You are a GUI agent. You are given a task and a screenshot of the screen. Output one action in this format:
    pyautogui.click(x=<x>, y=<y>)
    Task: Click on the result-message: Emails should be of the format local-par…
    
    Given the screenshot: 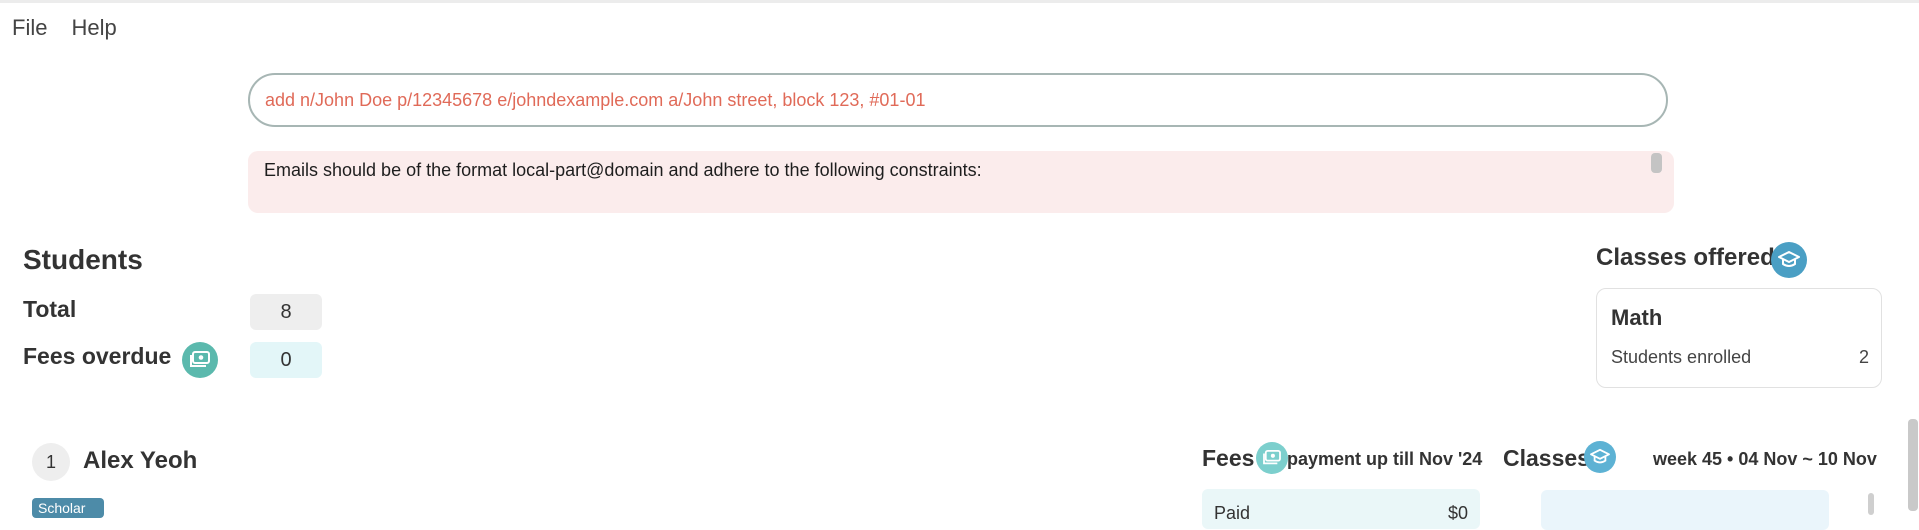 What is the action you would take?
    pyautogui.click(x=623, y=170)
    